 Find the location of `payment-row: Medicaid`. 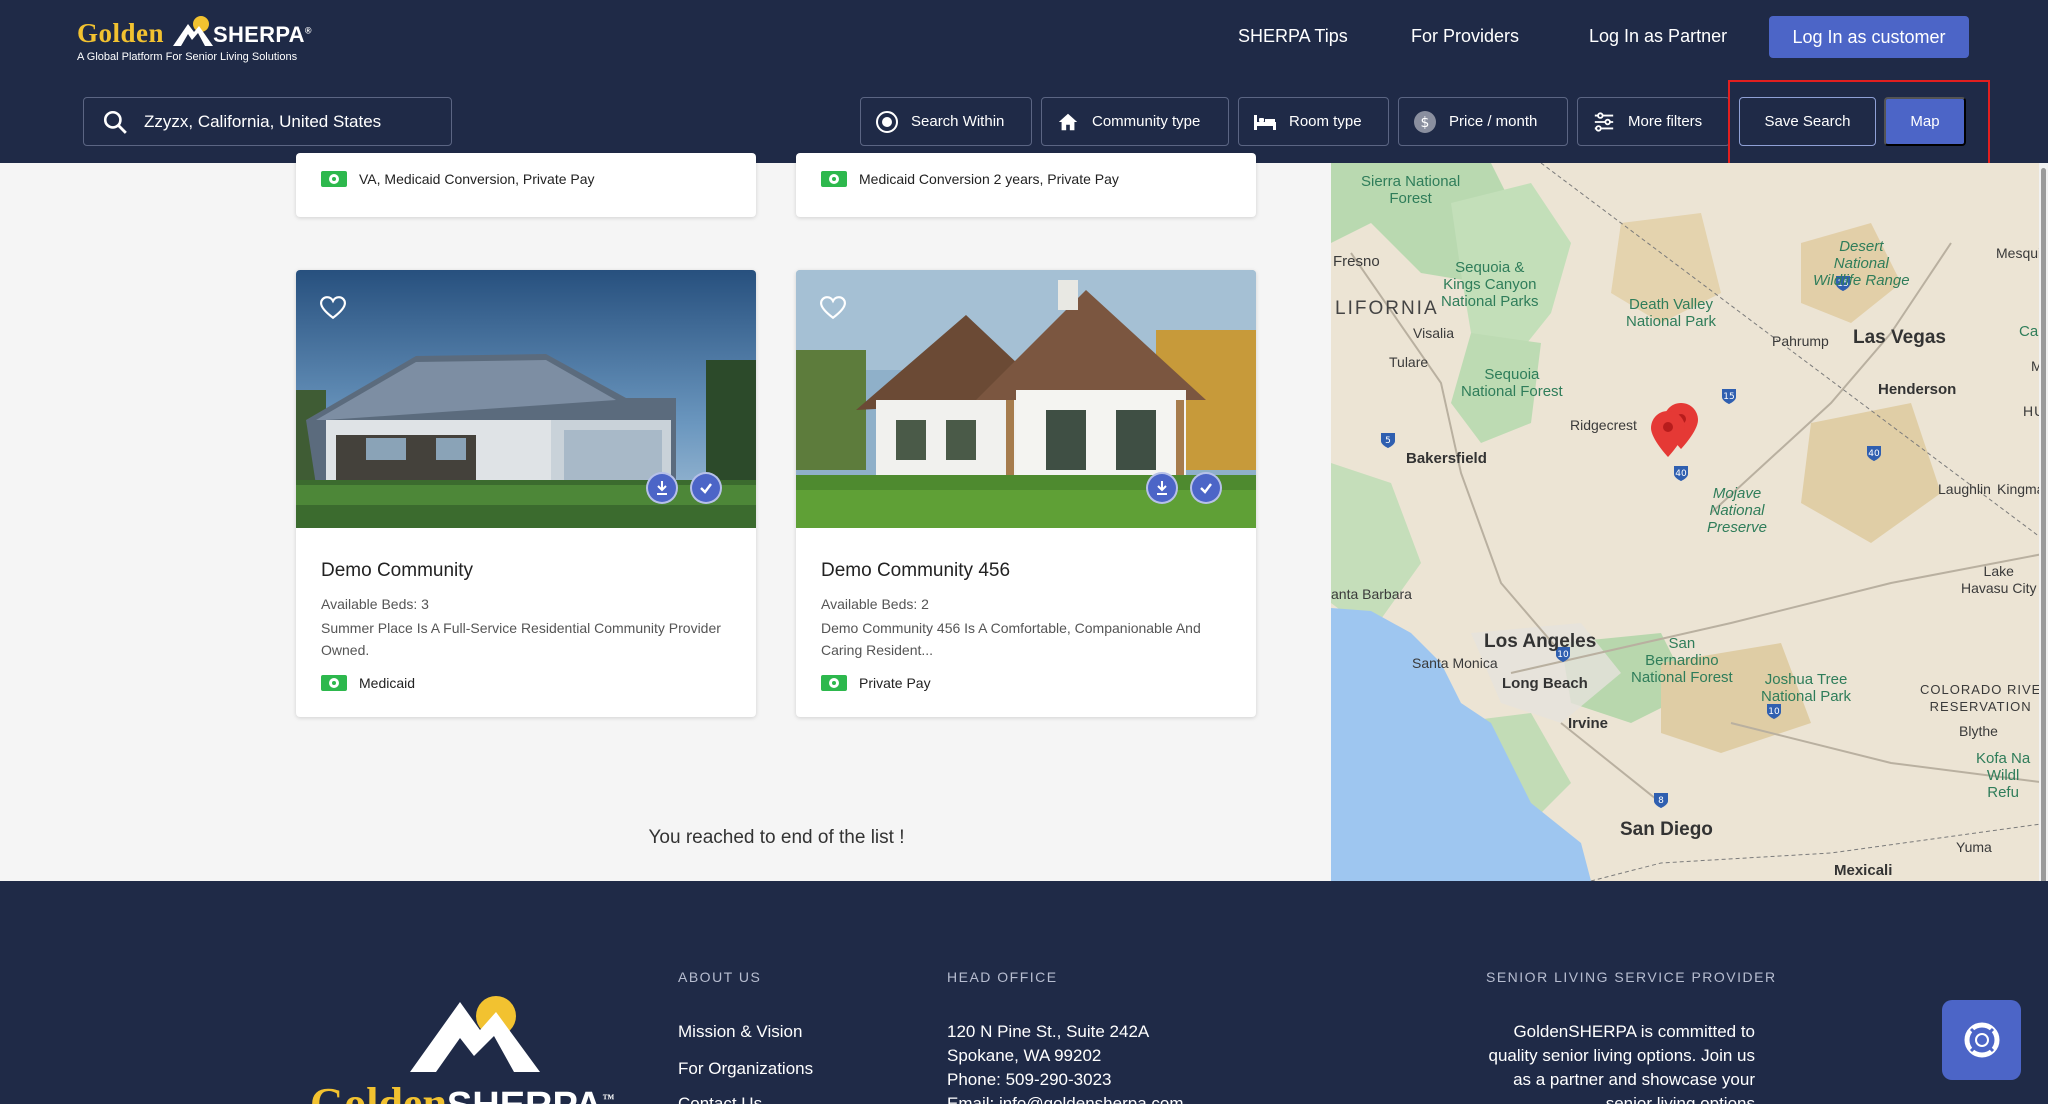

payment-row: Medicaid is located at coordinates (368, 683).